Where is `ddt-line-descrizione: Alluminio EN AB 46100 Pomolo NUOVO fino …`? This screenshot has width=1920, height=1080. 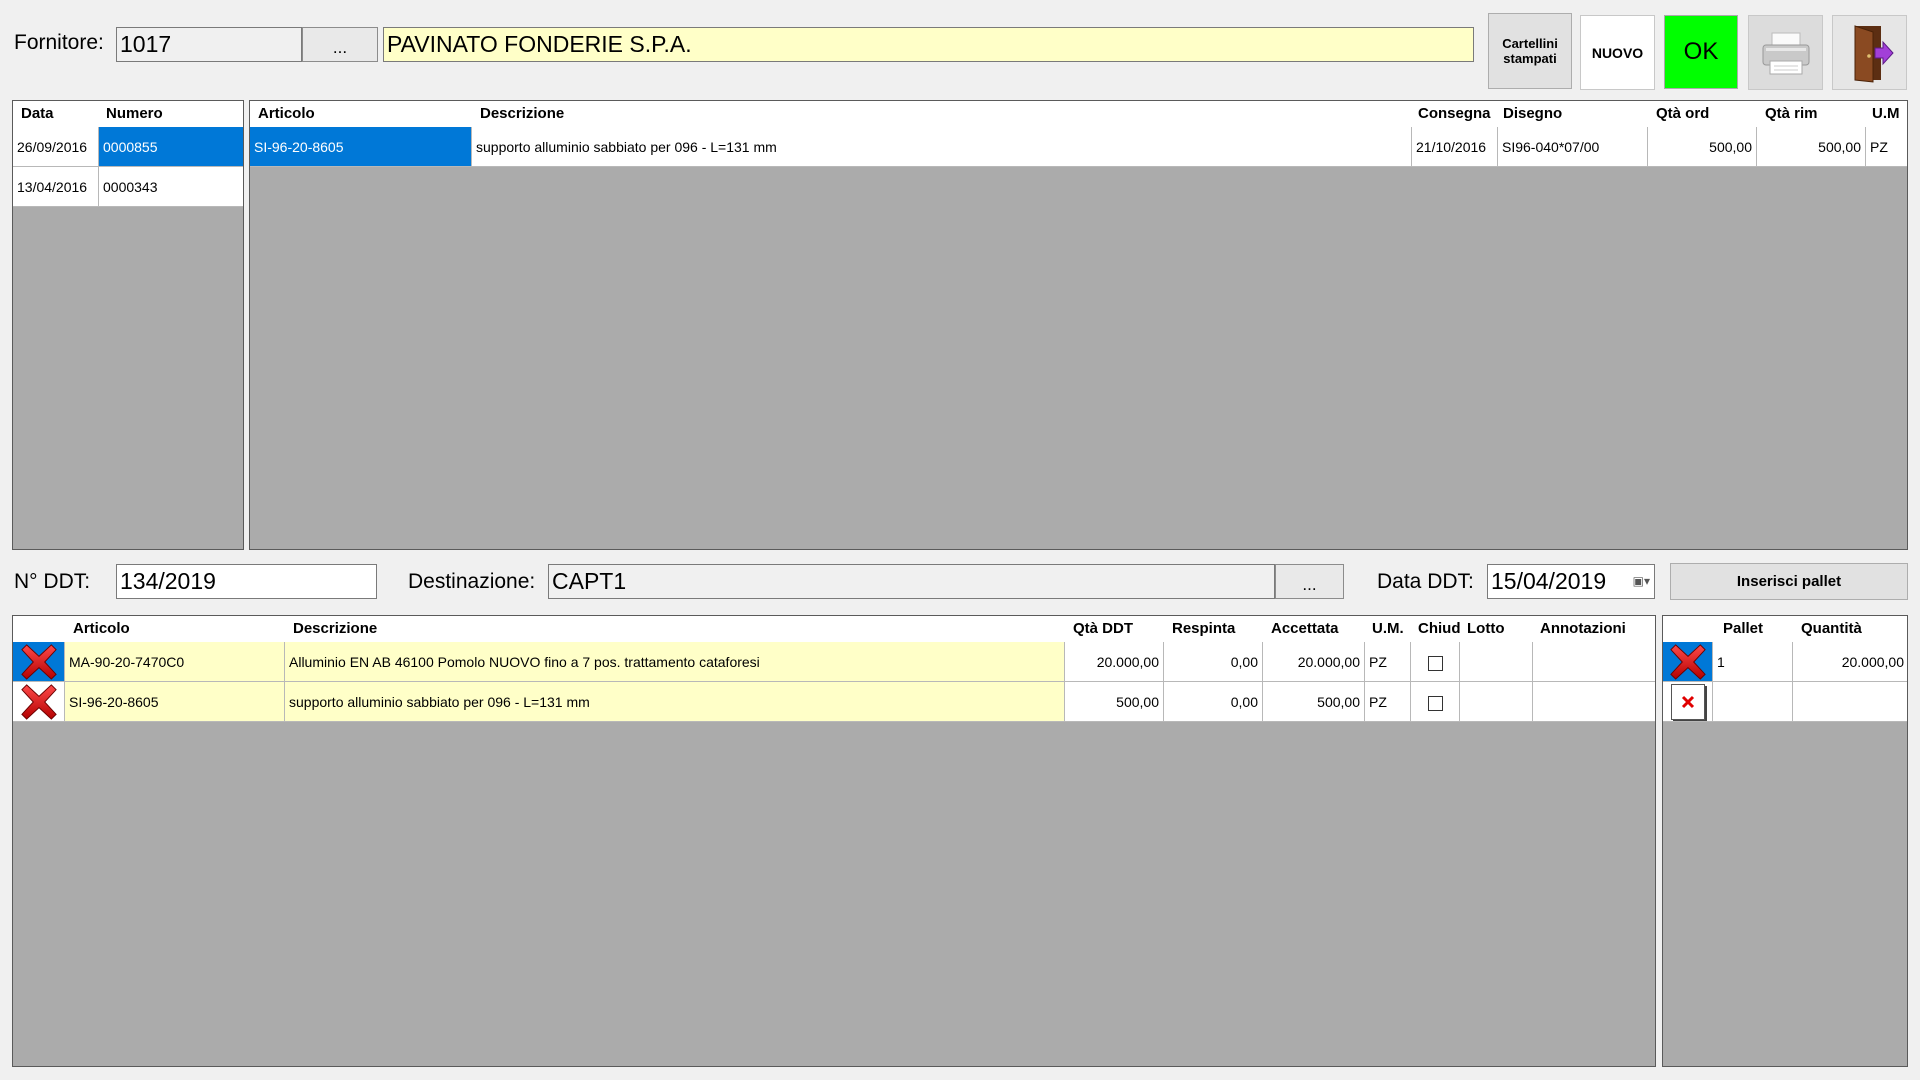
ddt-line-descrizione: Alluminio EN AB 46100 Pomolo NUOVO fino … is located at coordinates (675, 662).